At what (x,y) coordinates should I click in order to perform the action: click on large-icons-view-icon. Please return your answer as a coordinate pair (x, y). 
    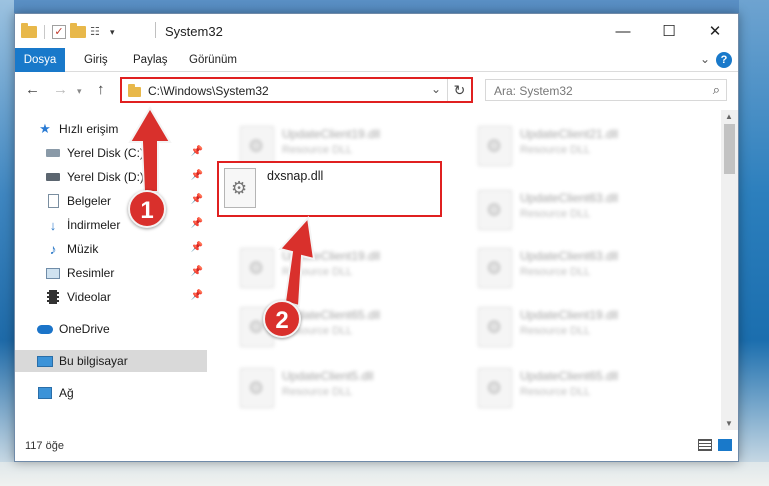
    Looking at the image, I should click on (725, 445).